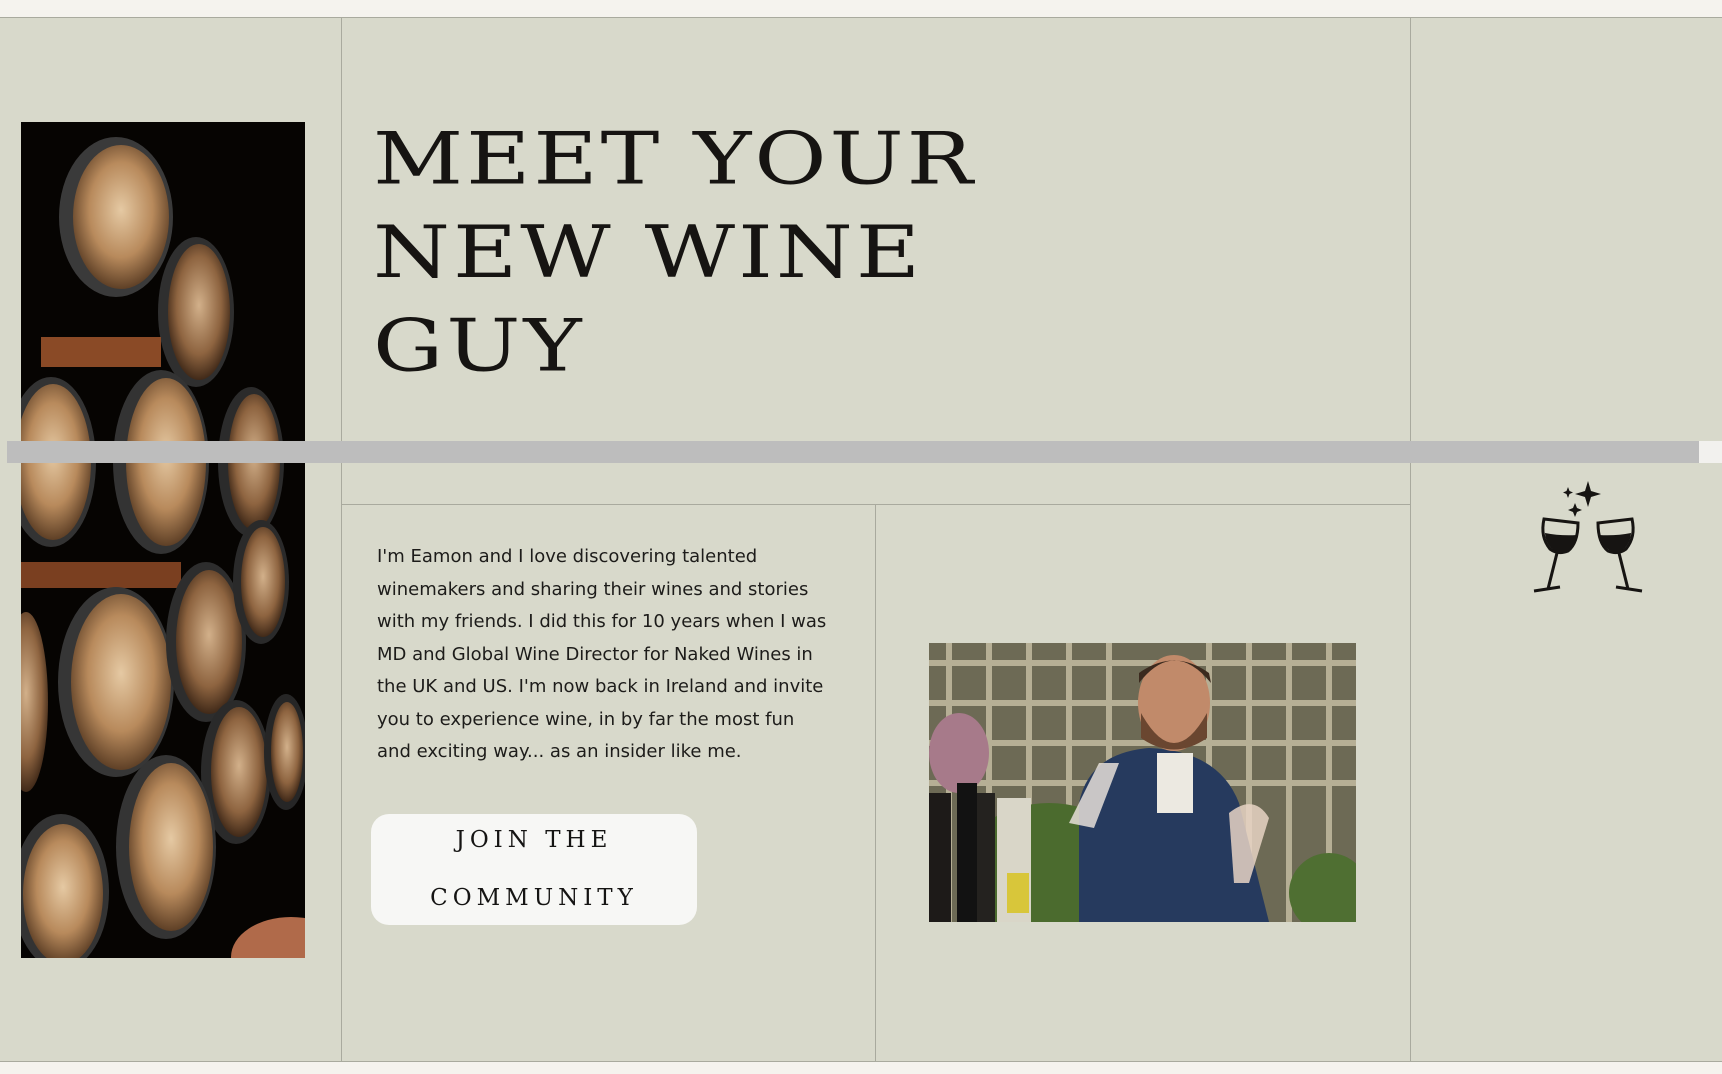 This screenshot has width=1722, height=1074. I want to click on bottom-border, so click(861, 1061).